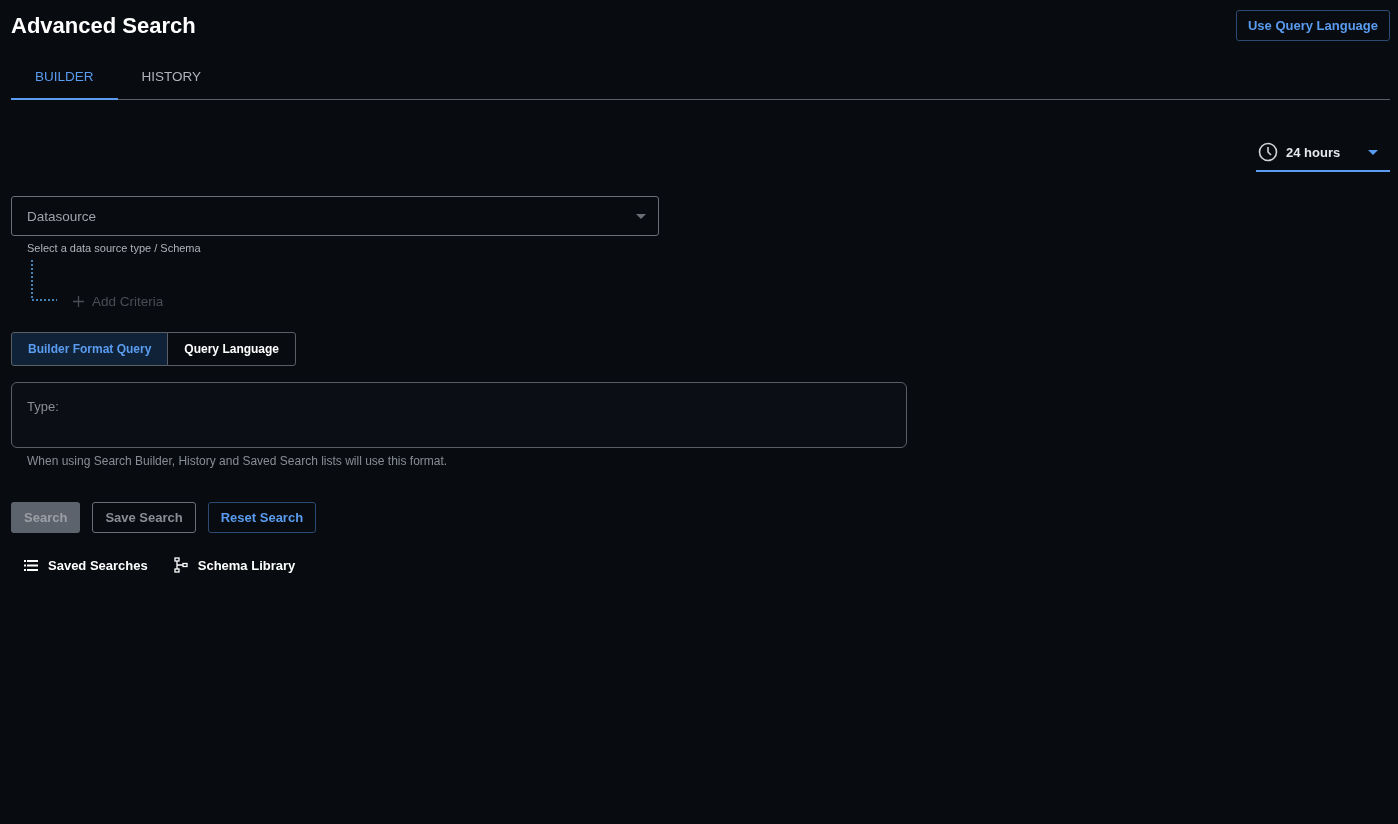 The height and width of the screenshot is (824, 1398). Describe the element at coordinates (232, 349) in the screenshot. I see `format-toggle-option: Query Language` at that location.